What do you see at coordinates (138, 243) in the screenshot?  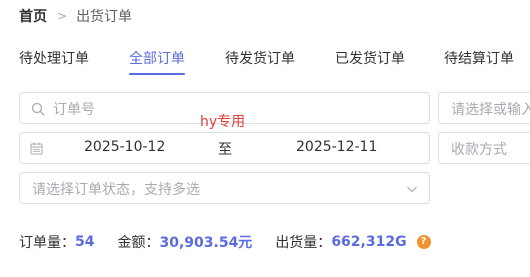 I see `amount-label: 金额：` at bounding box center [138, 243].